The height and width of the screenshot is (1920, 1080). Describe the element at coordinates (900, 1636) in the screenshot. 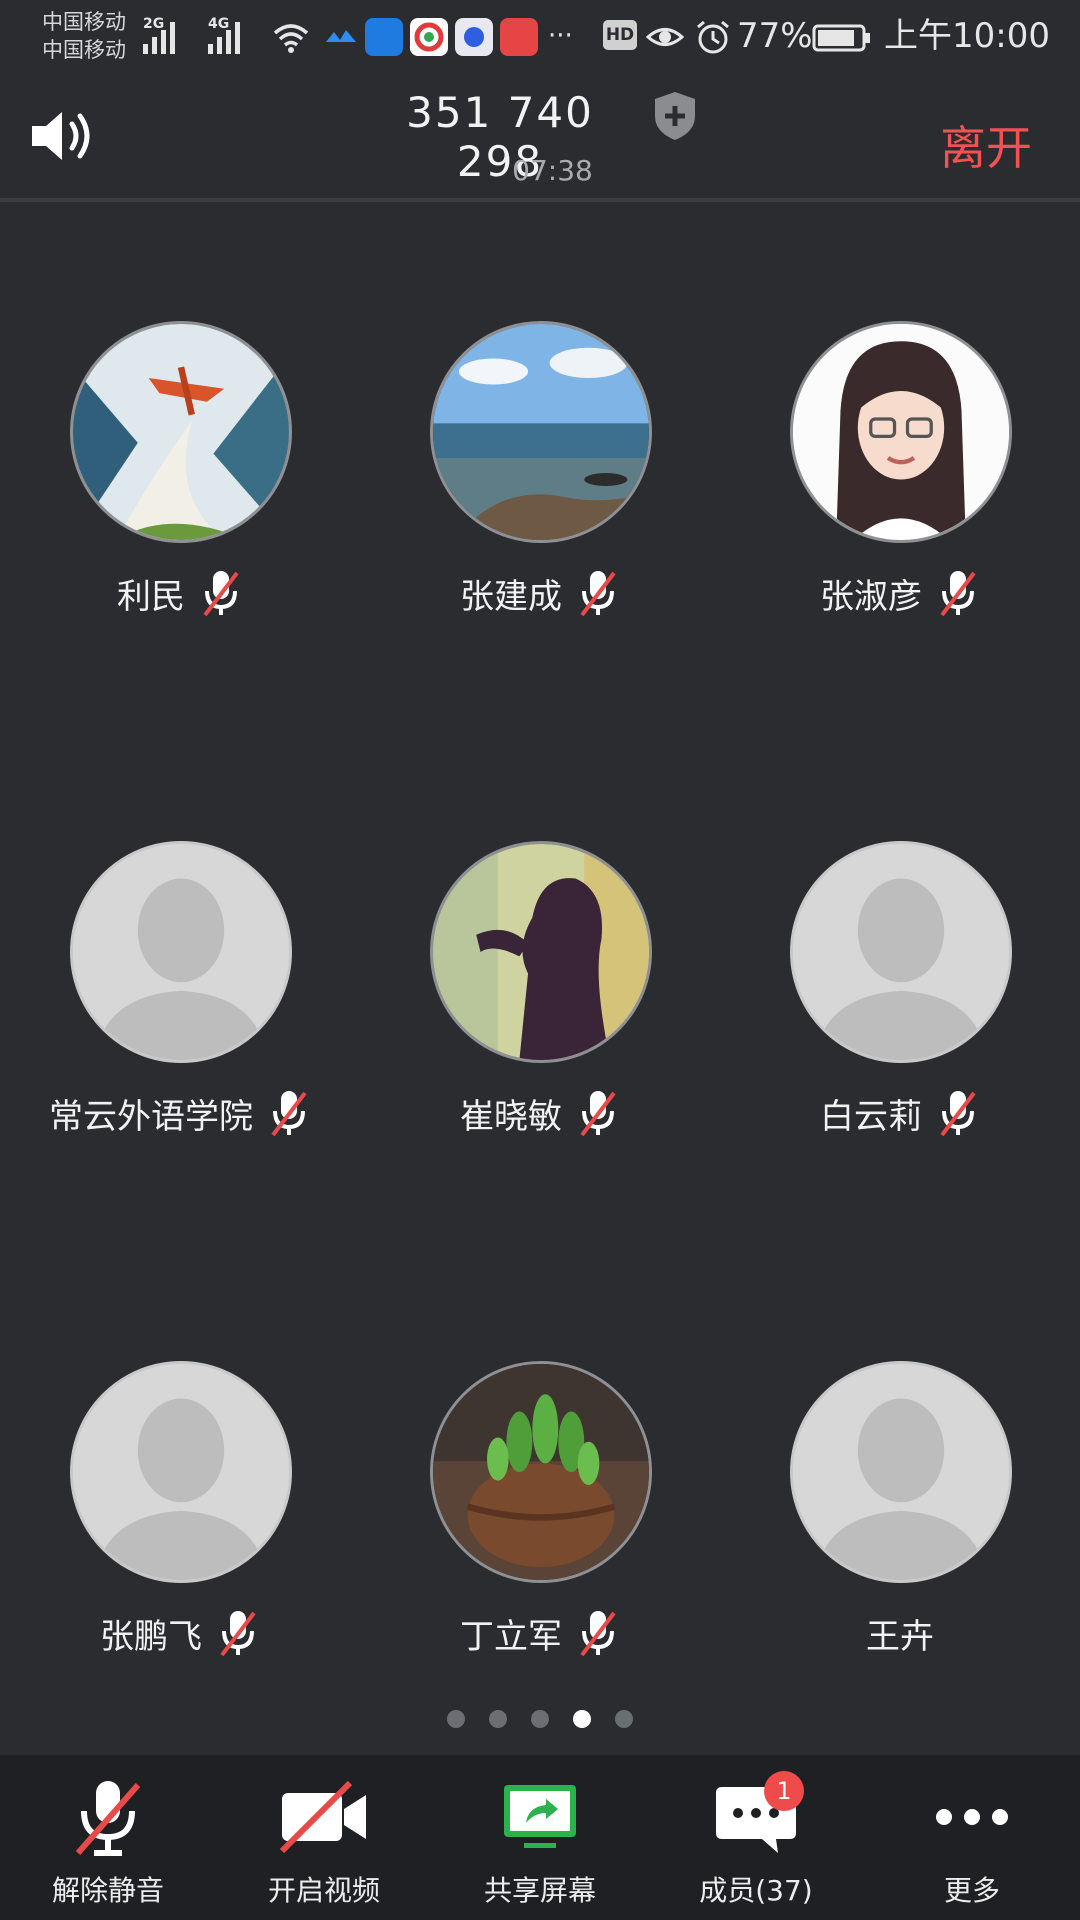

I see `participant-name: 王卉` at that location.